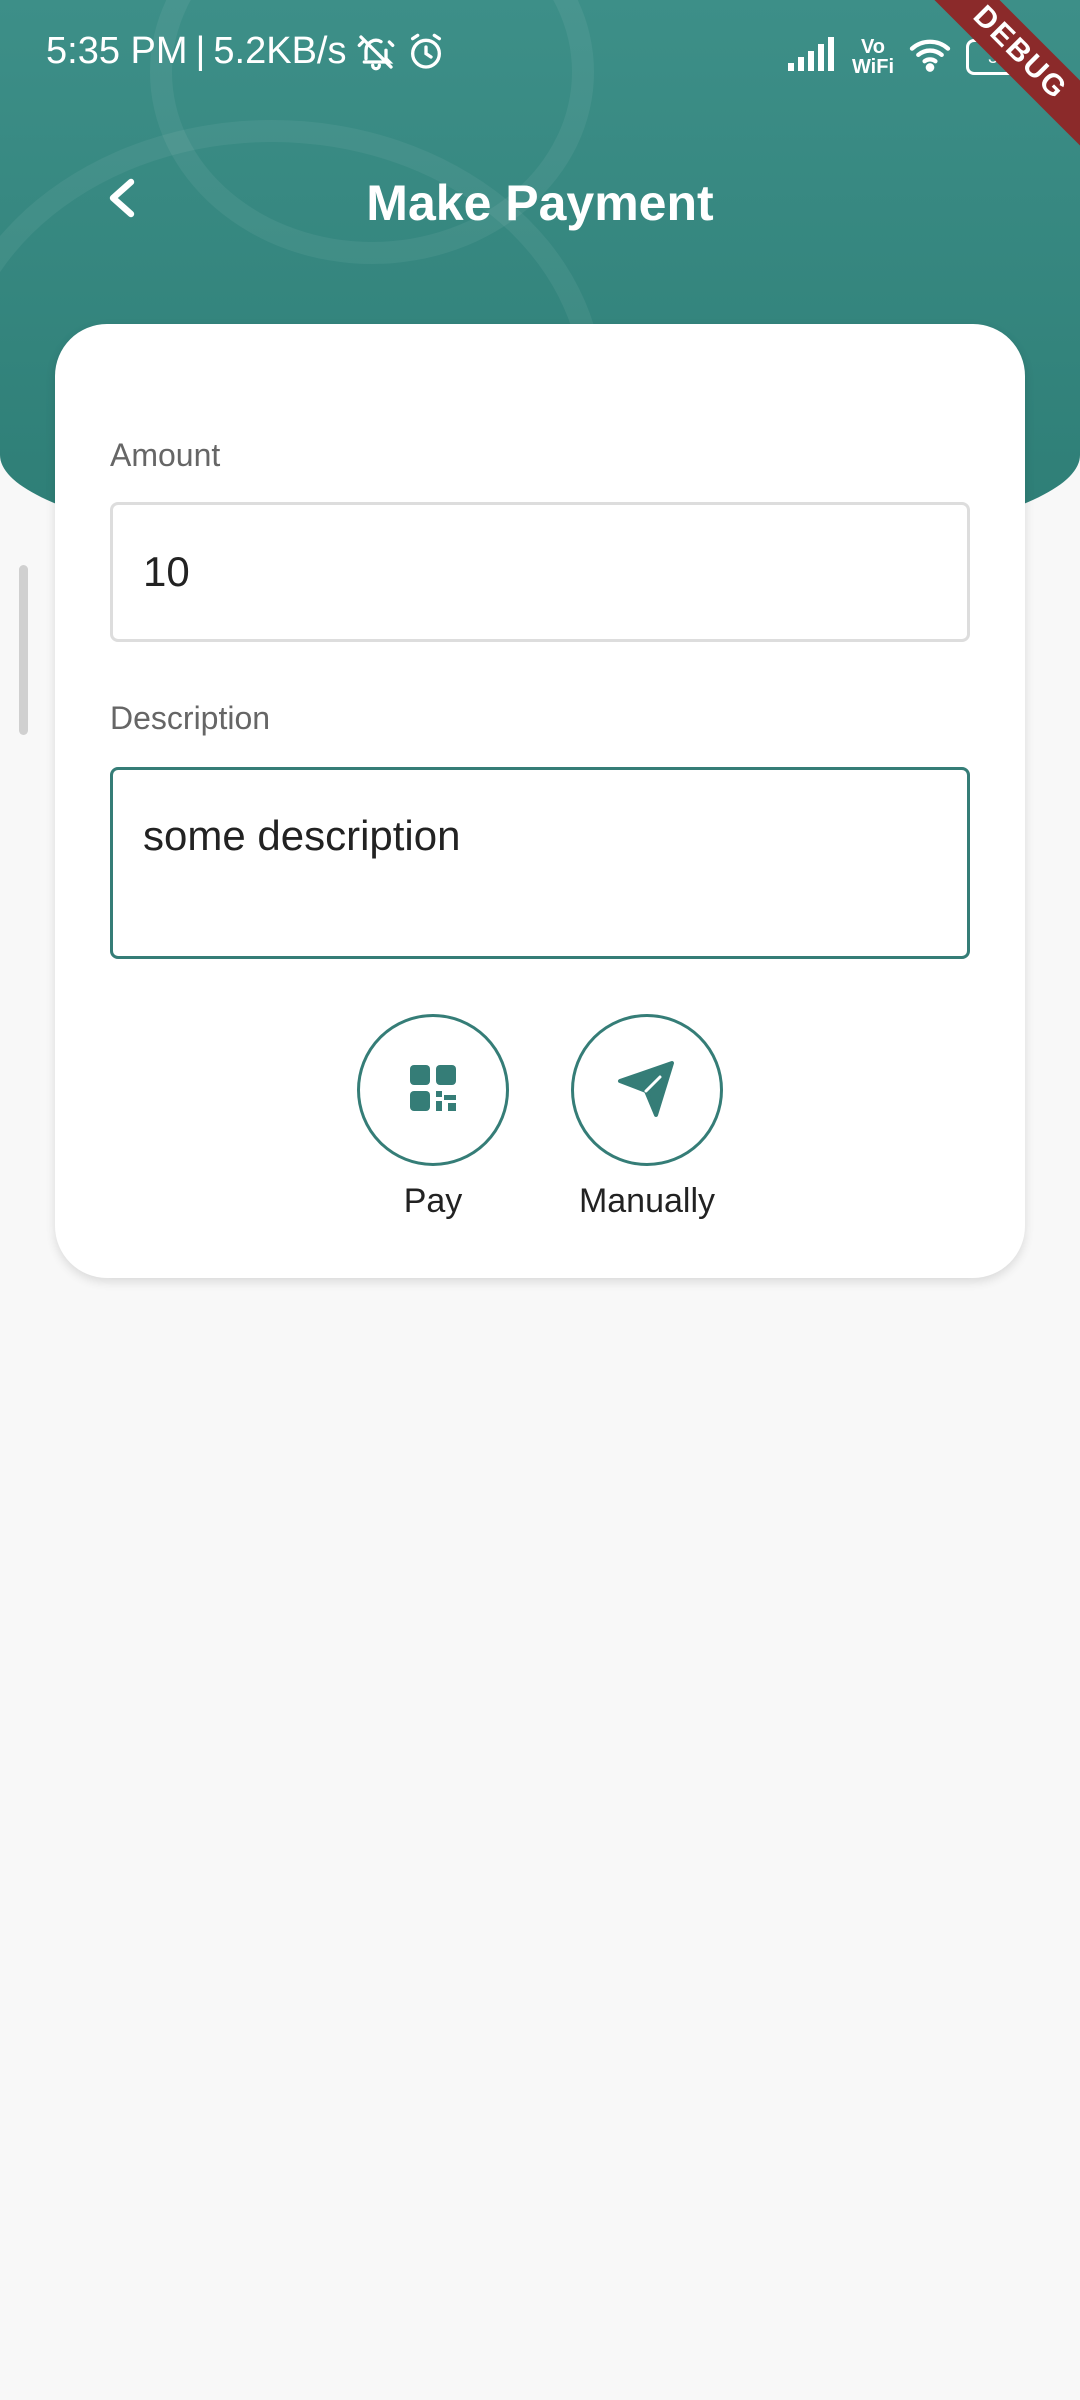  Describe the element at coordinates (540, 55) in the screenshot. I see `status-bar: 5:35 PM | 5.2KB/s Vo WiFi` at that location.